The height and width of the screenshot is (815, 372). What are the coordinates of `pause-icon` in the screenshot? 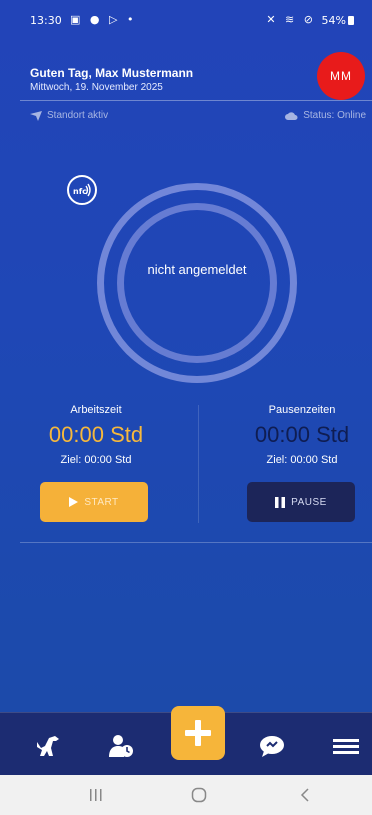 It's located at (280, 502).